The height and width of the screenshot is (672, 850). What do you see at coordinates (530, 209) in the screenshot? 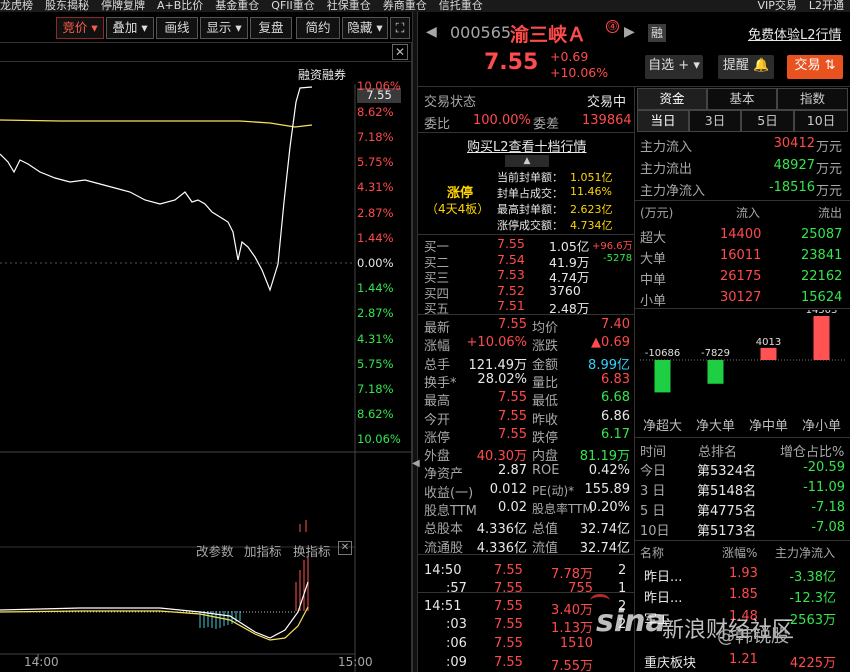
I see `max-seal-label: 最高封单额：` at bounding box center [530, 209].